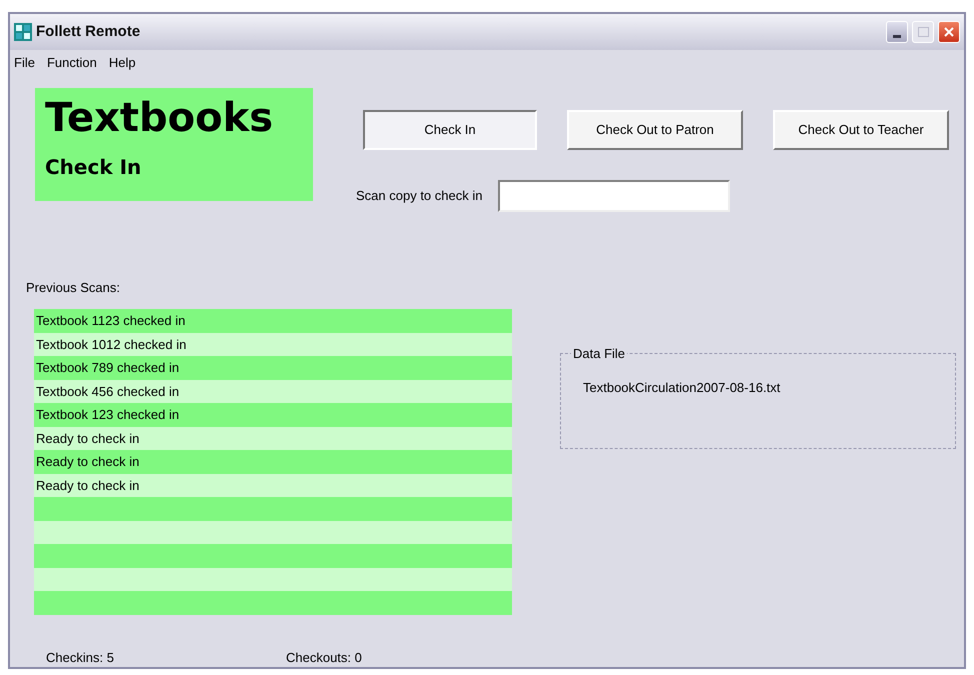 Image resolution: width=974 pixels, height=675 pixels. Describe the element at coordinates (88, 32) in the screenshot. I see `window-title: Follett Remote` at that location.